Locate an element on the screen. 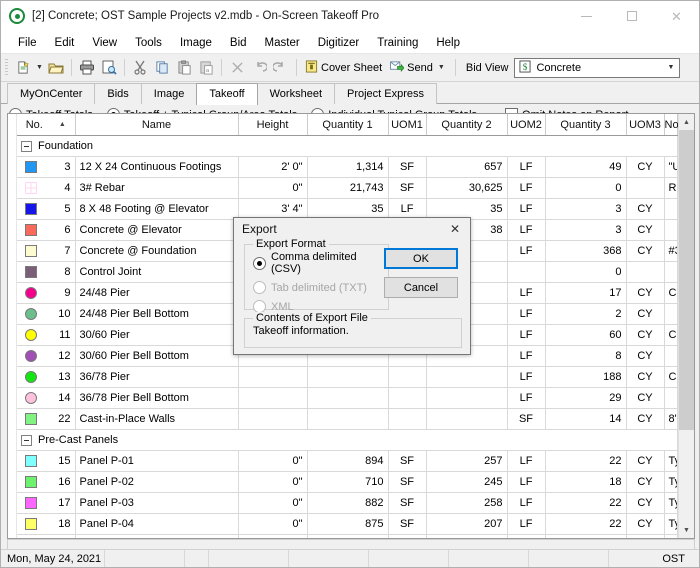  print-icon is located at coordinates (87, 68).